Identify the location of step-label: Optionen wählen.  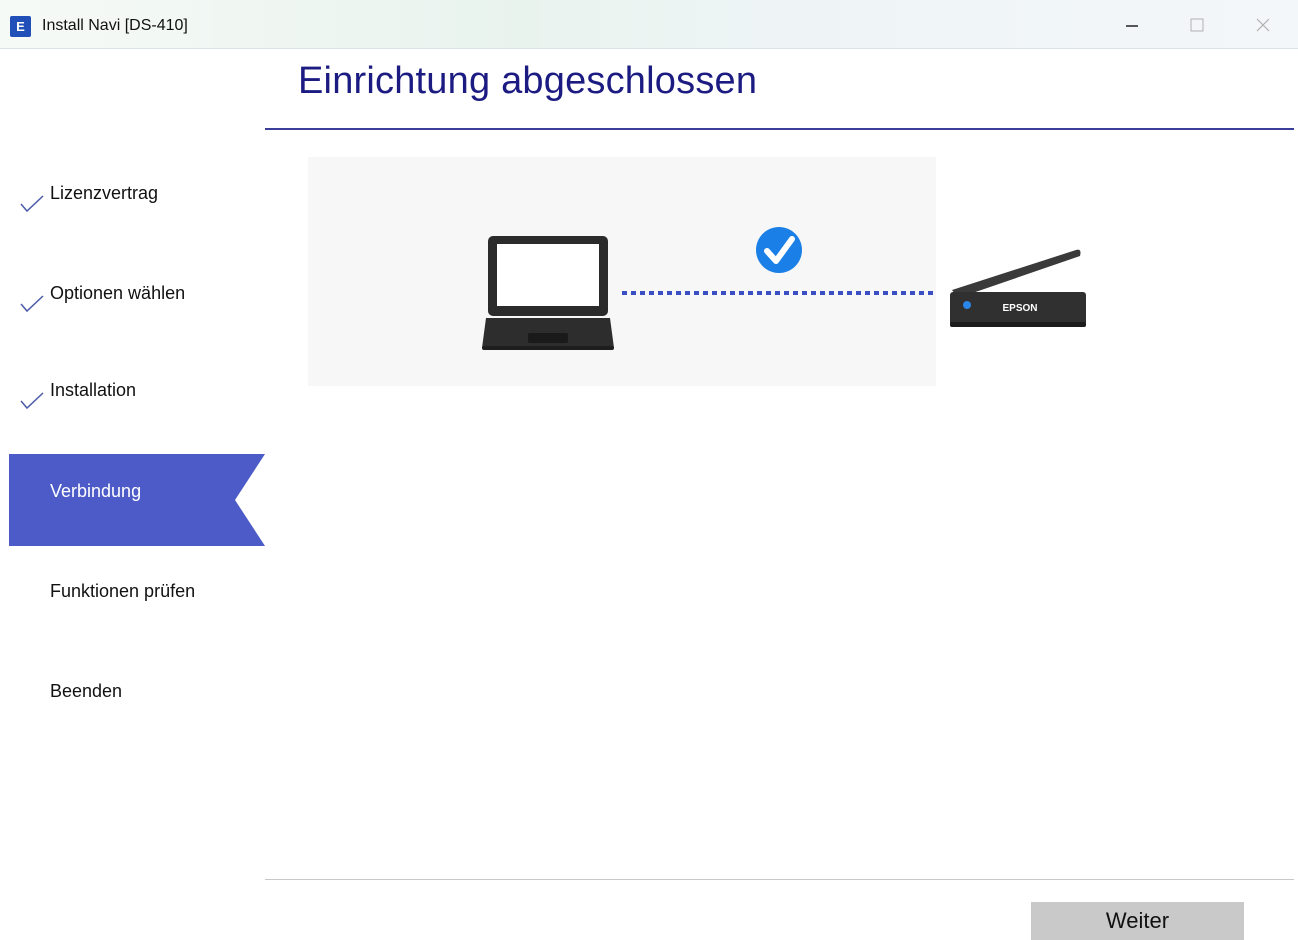
(118, 293).